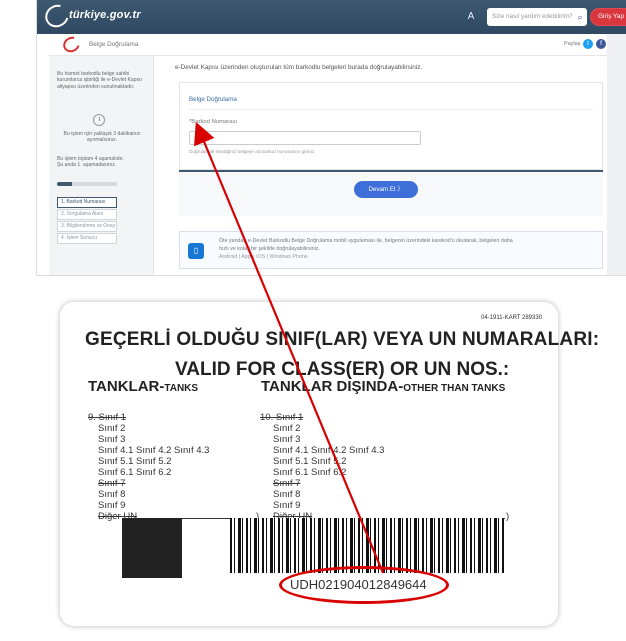 The height and width of the screenshot is (641, 626). What do you see at coordinates (382, 189) in the screenshot?
I see `continue-label: Devam Et` at bounding box center [382, 189].